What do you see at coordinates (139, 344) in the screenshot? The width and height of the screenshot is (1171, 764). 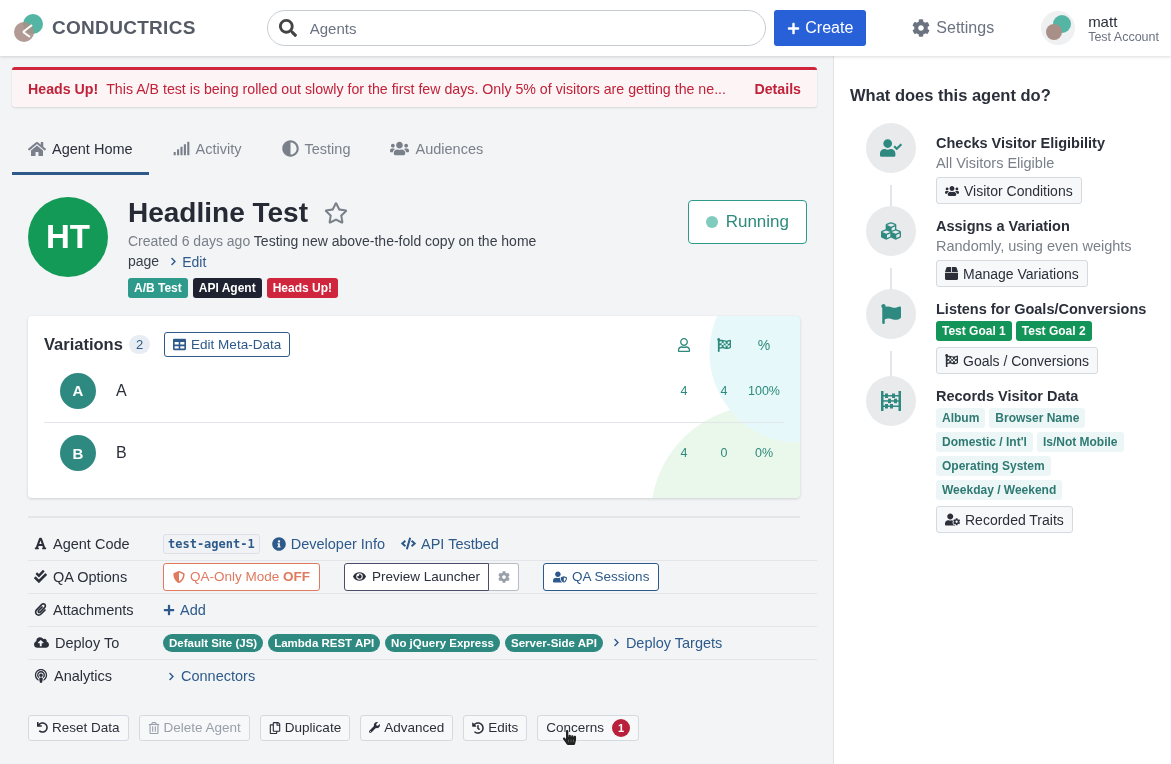 I see `variation-count: 2` at bounding box center [139, 344].